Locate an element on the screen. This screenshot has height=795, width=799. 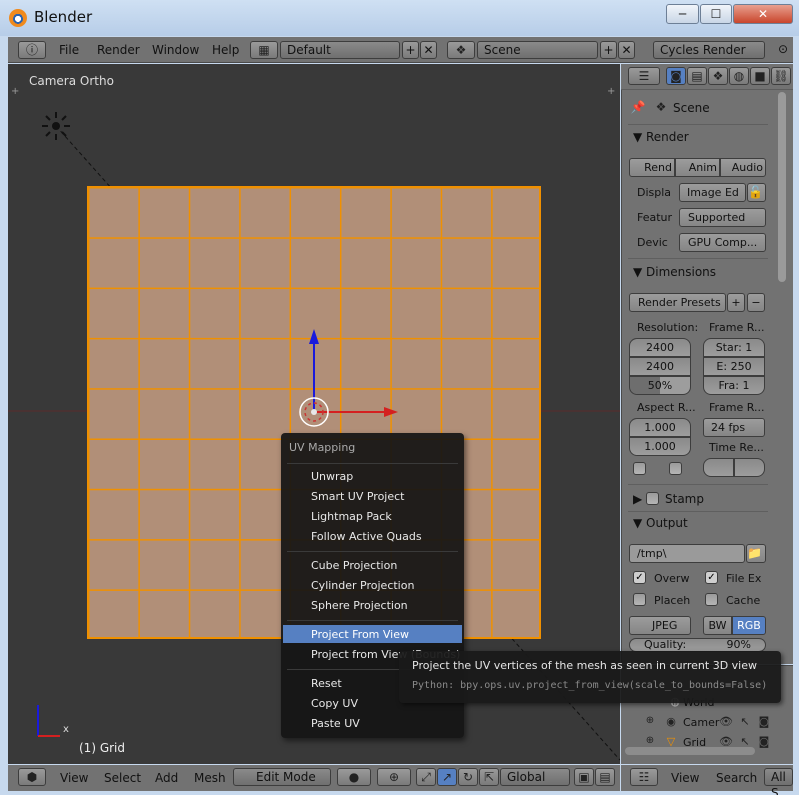
crop-checkbox is located at coordinates (675, 468).